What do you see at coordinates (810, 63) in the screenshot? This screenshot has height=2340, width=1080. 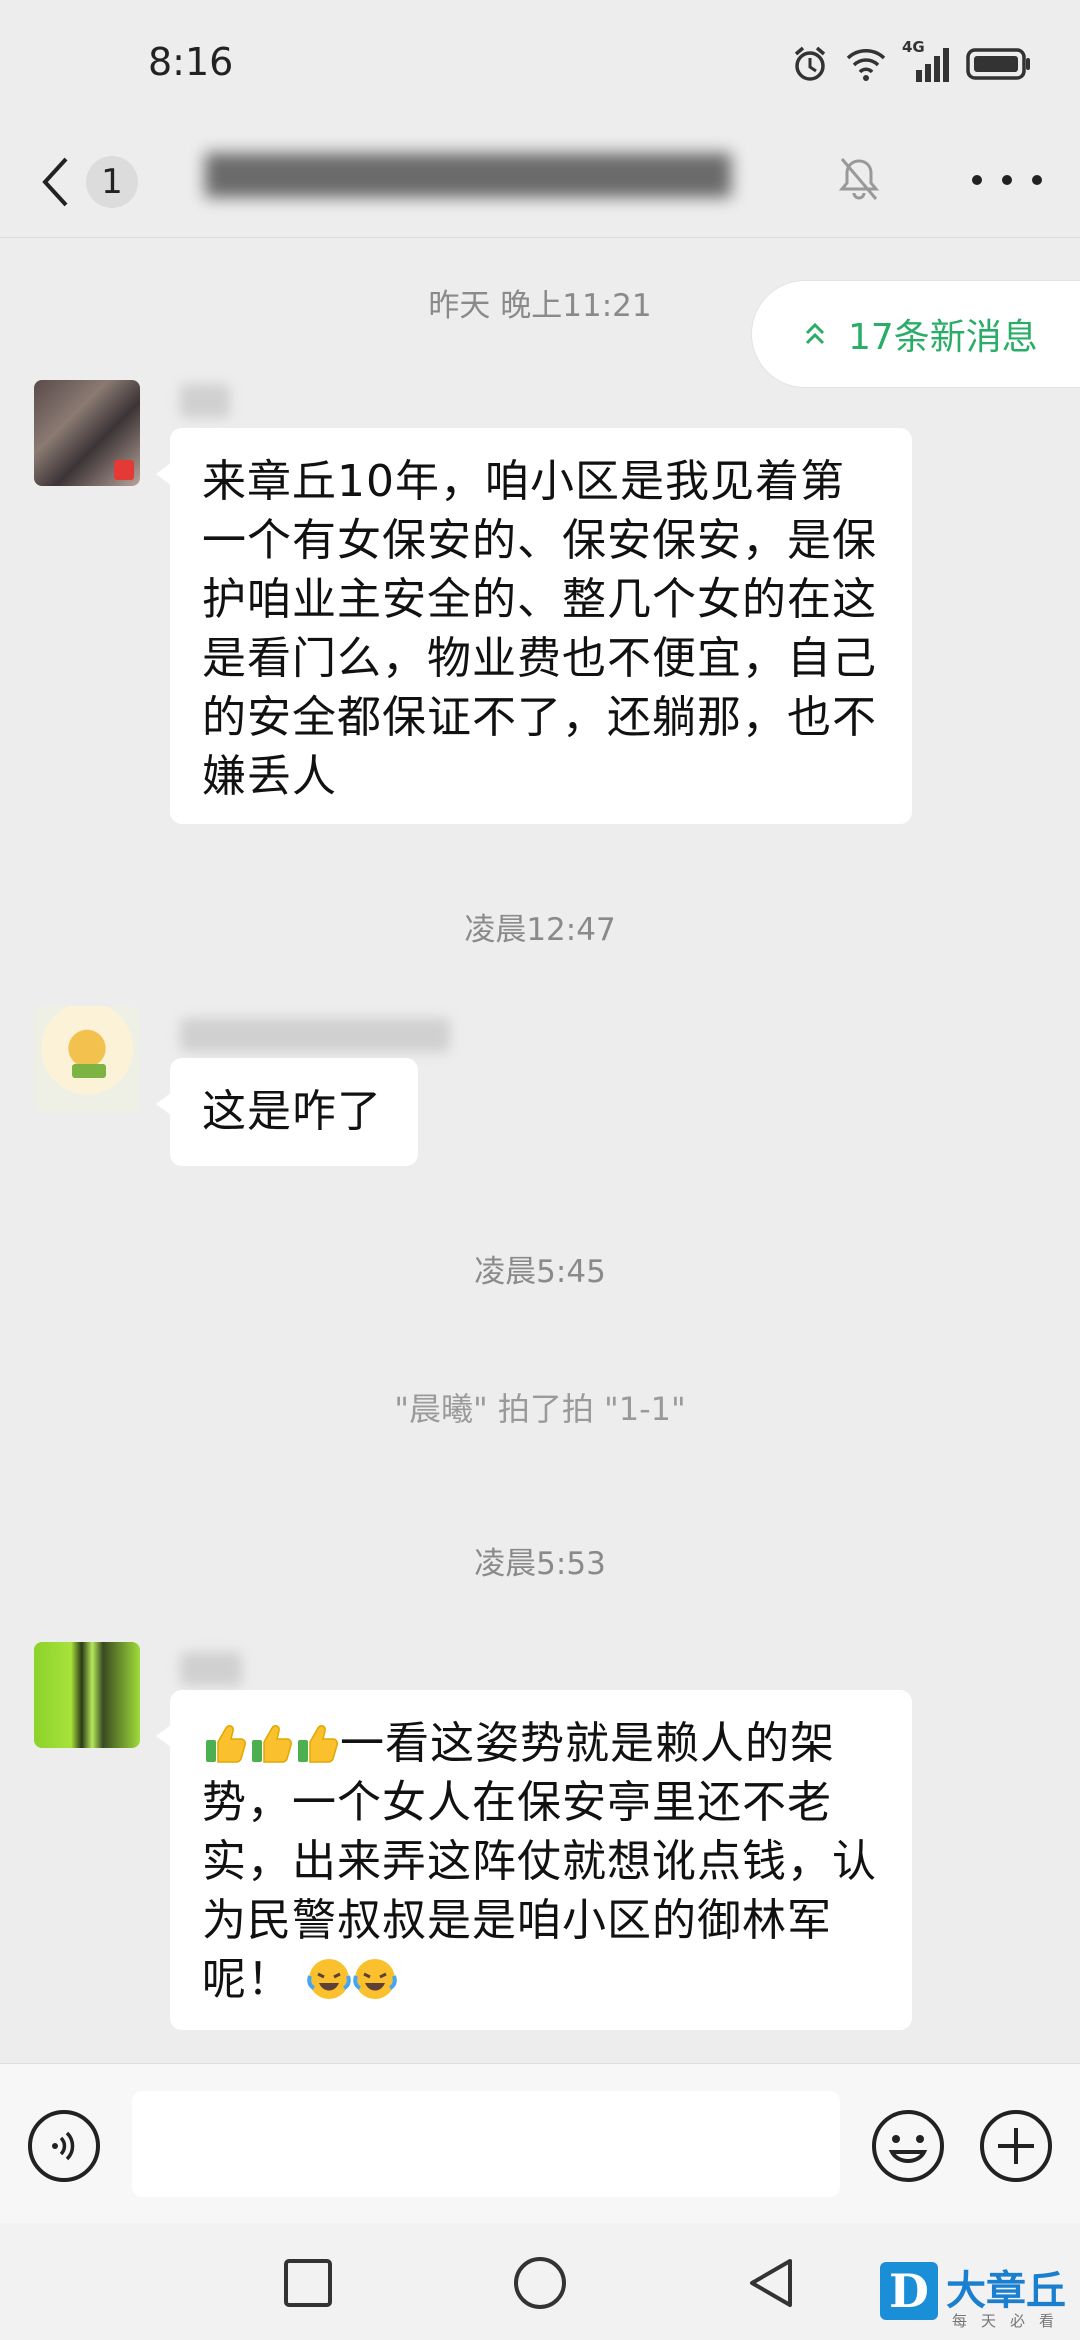 I see `alarm-icon` at bounding box center [810, 63].